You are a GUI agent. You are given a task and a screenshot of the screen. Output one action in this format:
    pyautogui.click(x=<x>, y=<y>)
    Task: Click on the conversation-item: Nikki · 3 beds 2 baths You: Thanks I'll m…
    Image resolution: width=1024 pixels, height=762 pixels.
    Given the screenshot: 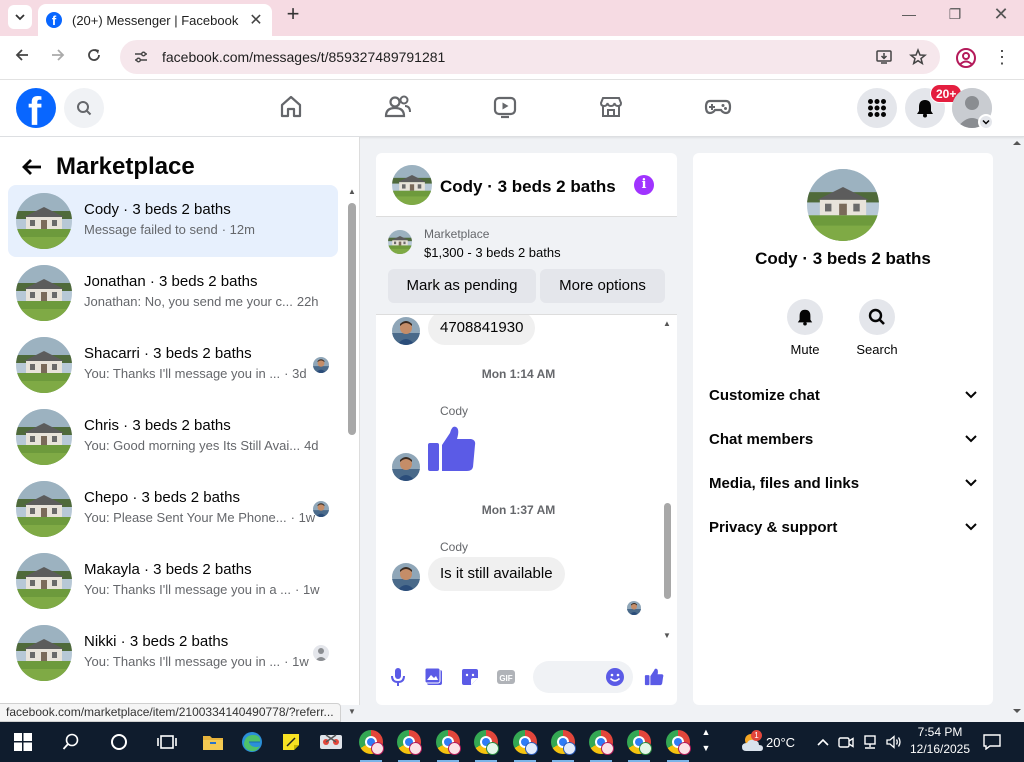 What is the action you would take?
    pyautogui.click(x=173, y=653)
    